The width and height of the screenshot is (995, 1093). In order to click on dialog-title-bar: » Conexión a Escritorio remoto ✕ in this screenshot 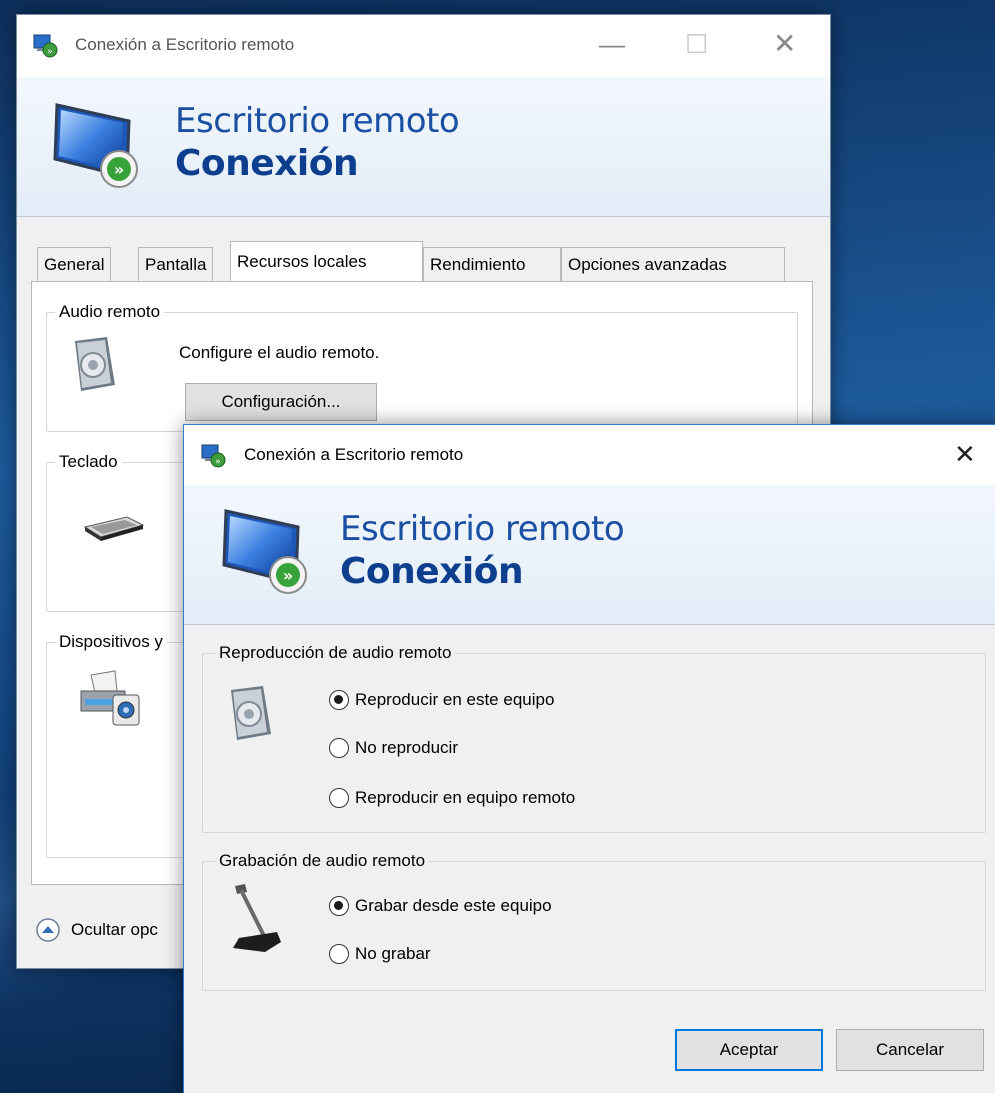, I will do `click(589, 455)`.